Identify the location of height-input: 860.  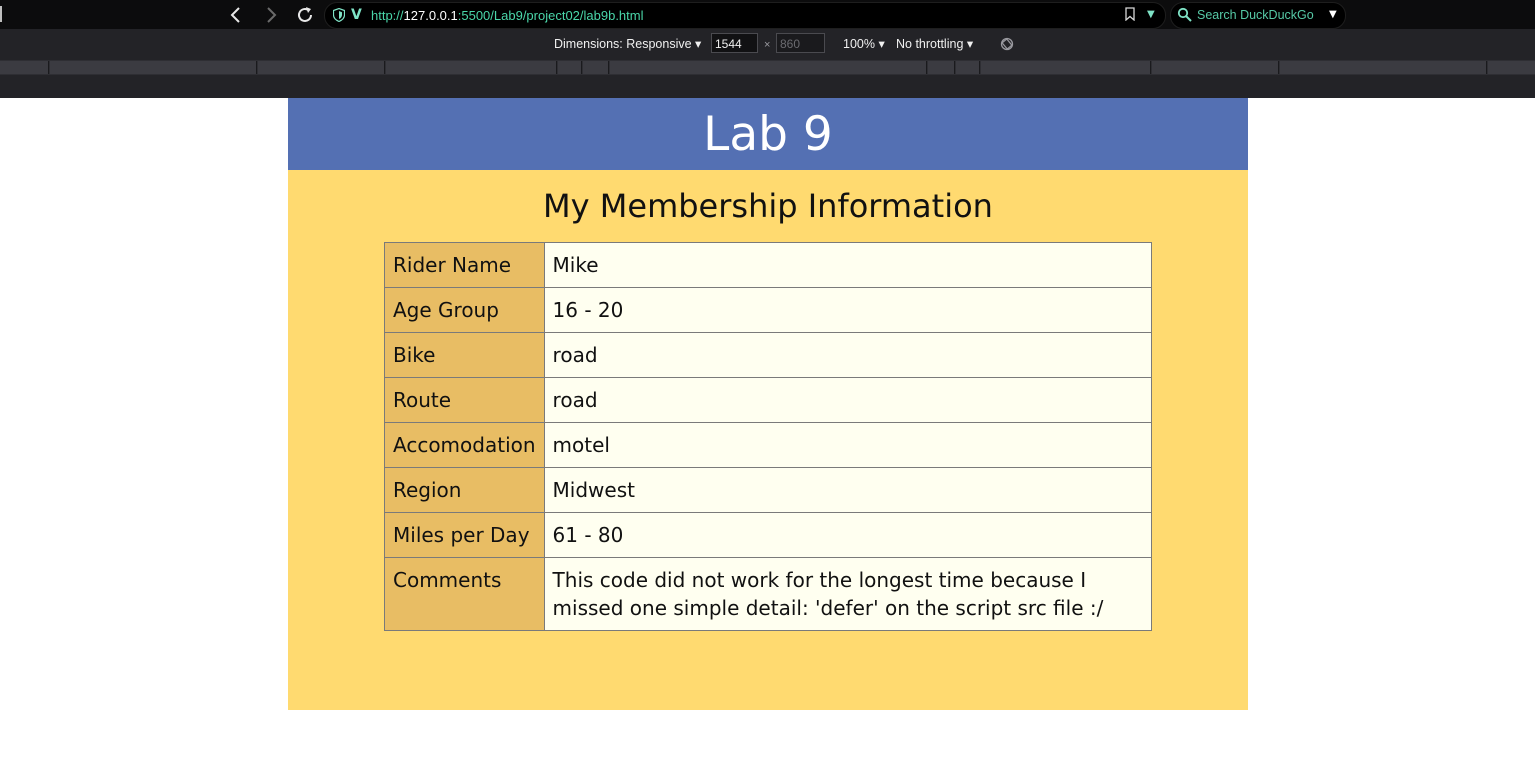
(800, 43).